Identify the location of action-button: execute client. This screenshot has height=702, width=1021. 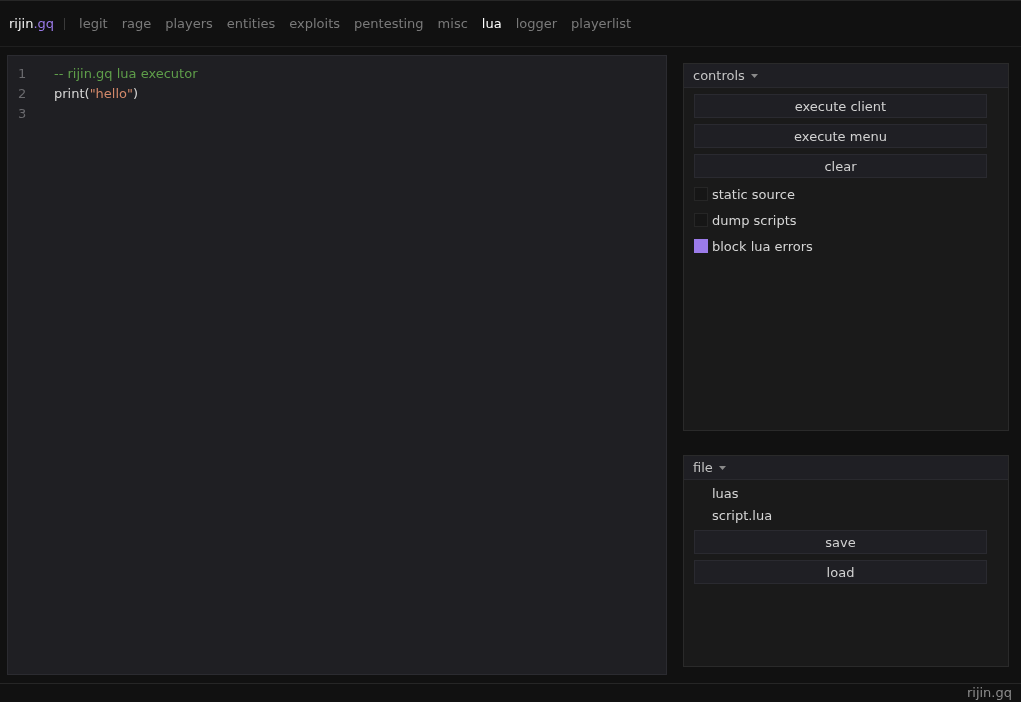
(840, 106).